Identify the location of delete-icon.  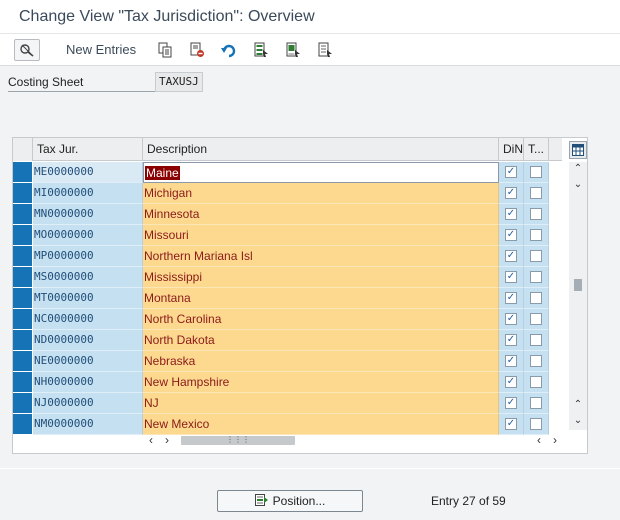
(197, 50).